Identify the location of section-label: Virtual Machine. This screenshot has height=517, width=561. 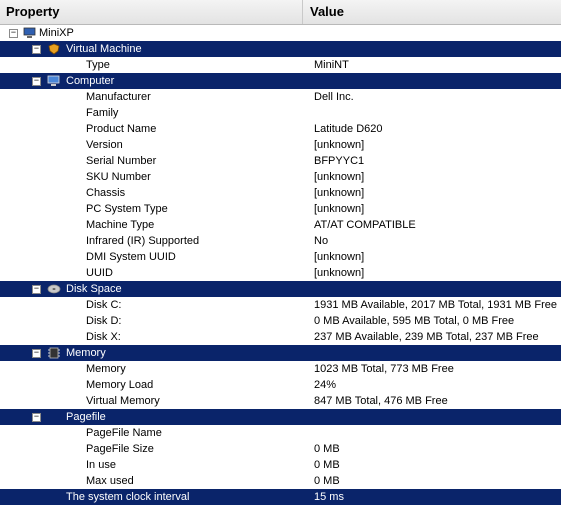
(104, 49).